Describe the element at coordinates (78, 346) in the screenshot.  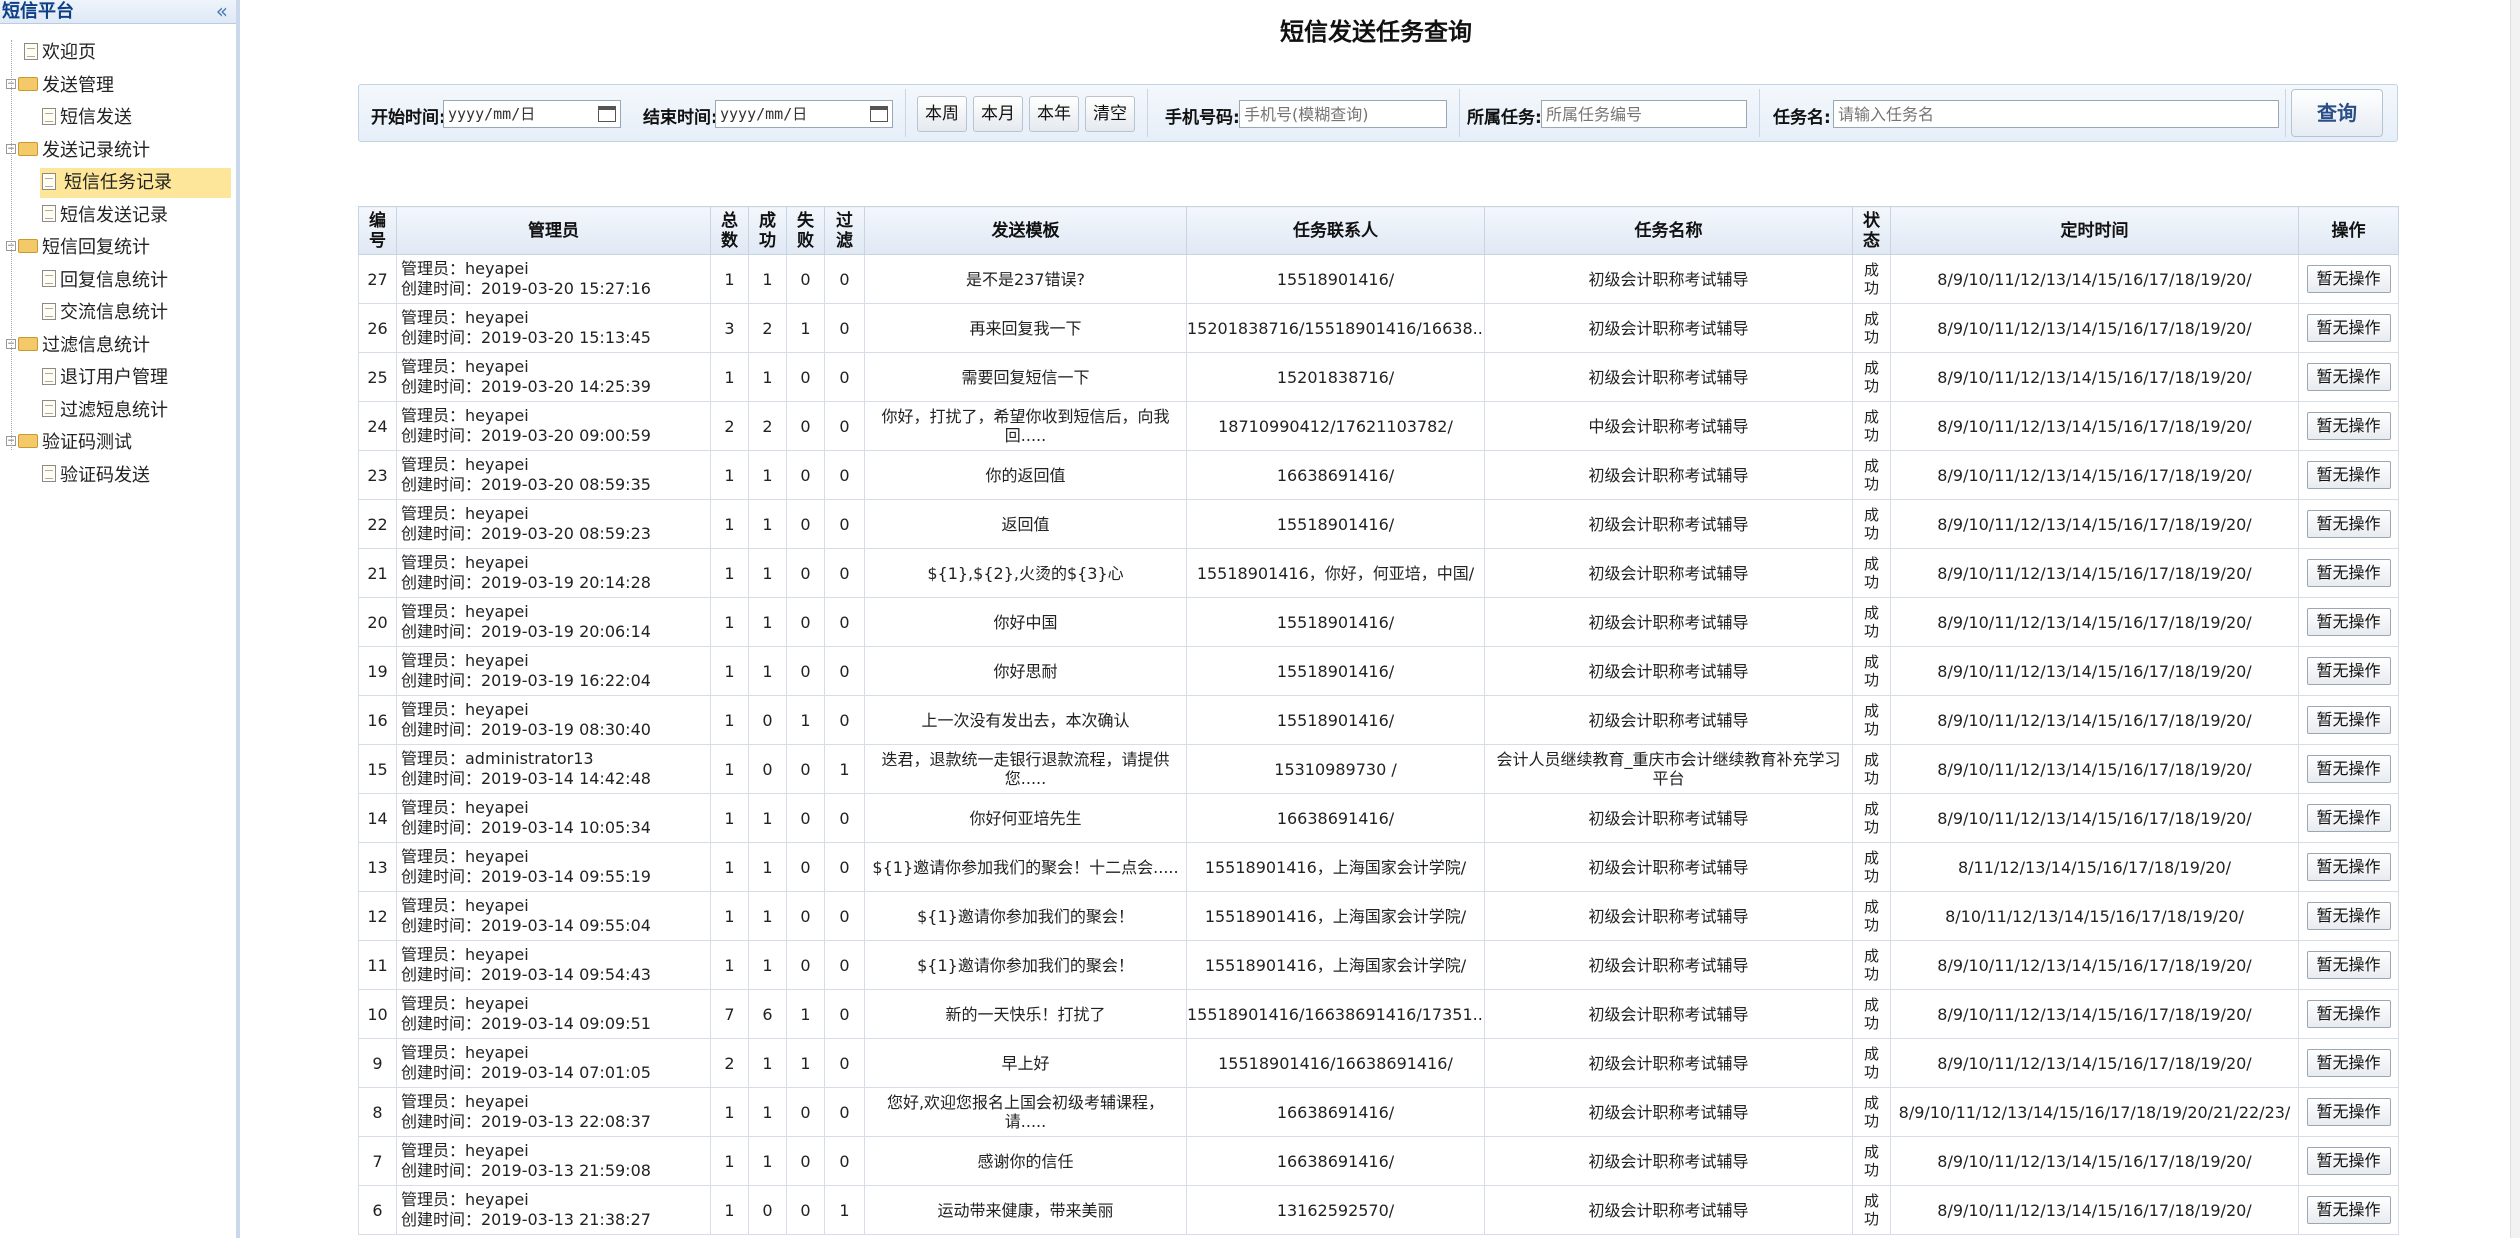
I see `sidebar-item: − 过滤信息统计` at that location.